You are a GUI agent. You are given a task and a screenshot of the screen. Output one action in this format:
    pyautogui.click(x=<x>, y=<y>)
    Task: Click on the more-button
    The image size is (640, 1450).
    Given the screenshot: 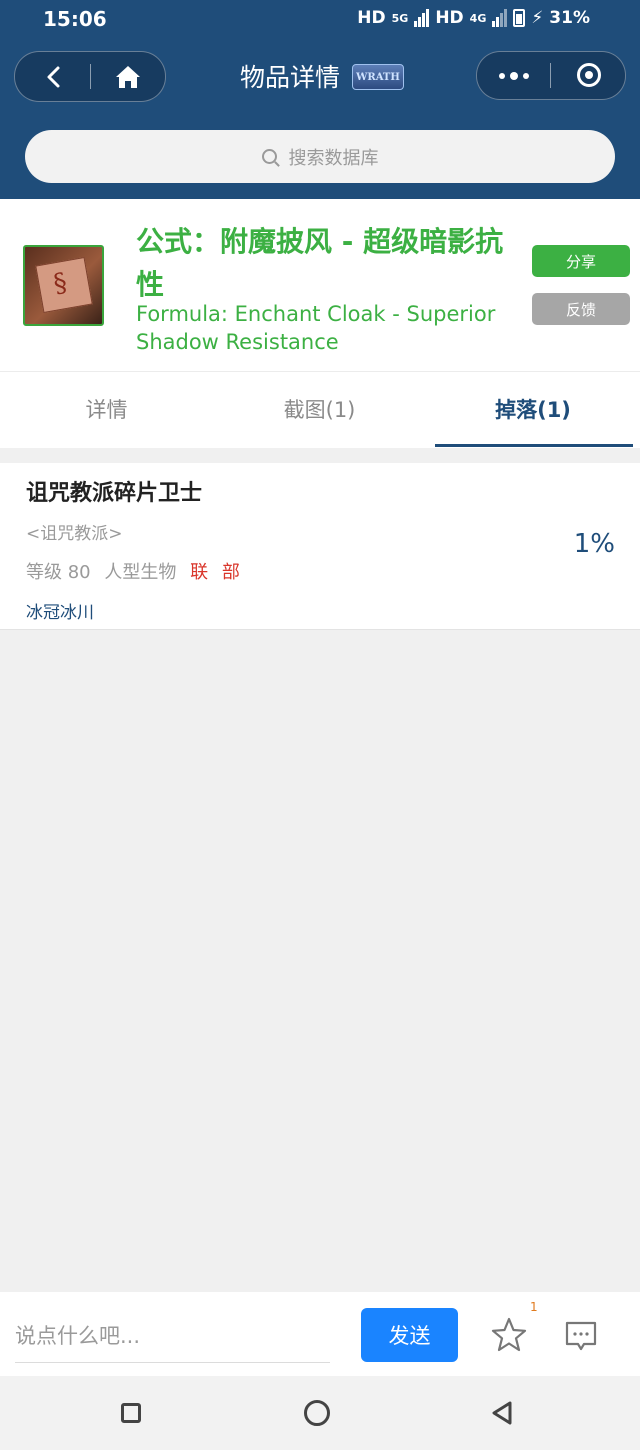 What is the action you would take?
    pyautogui.click(x=513, y=75)
    